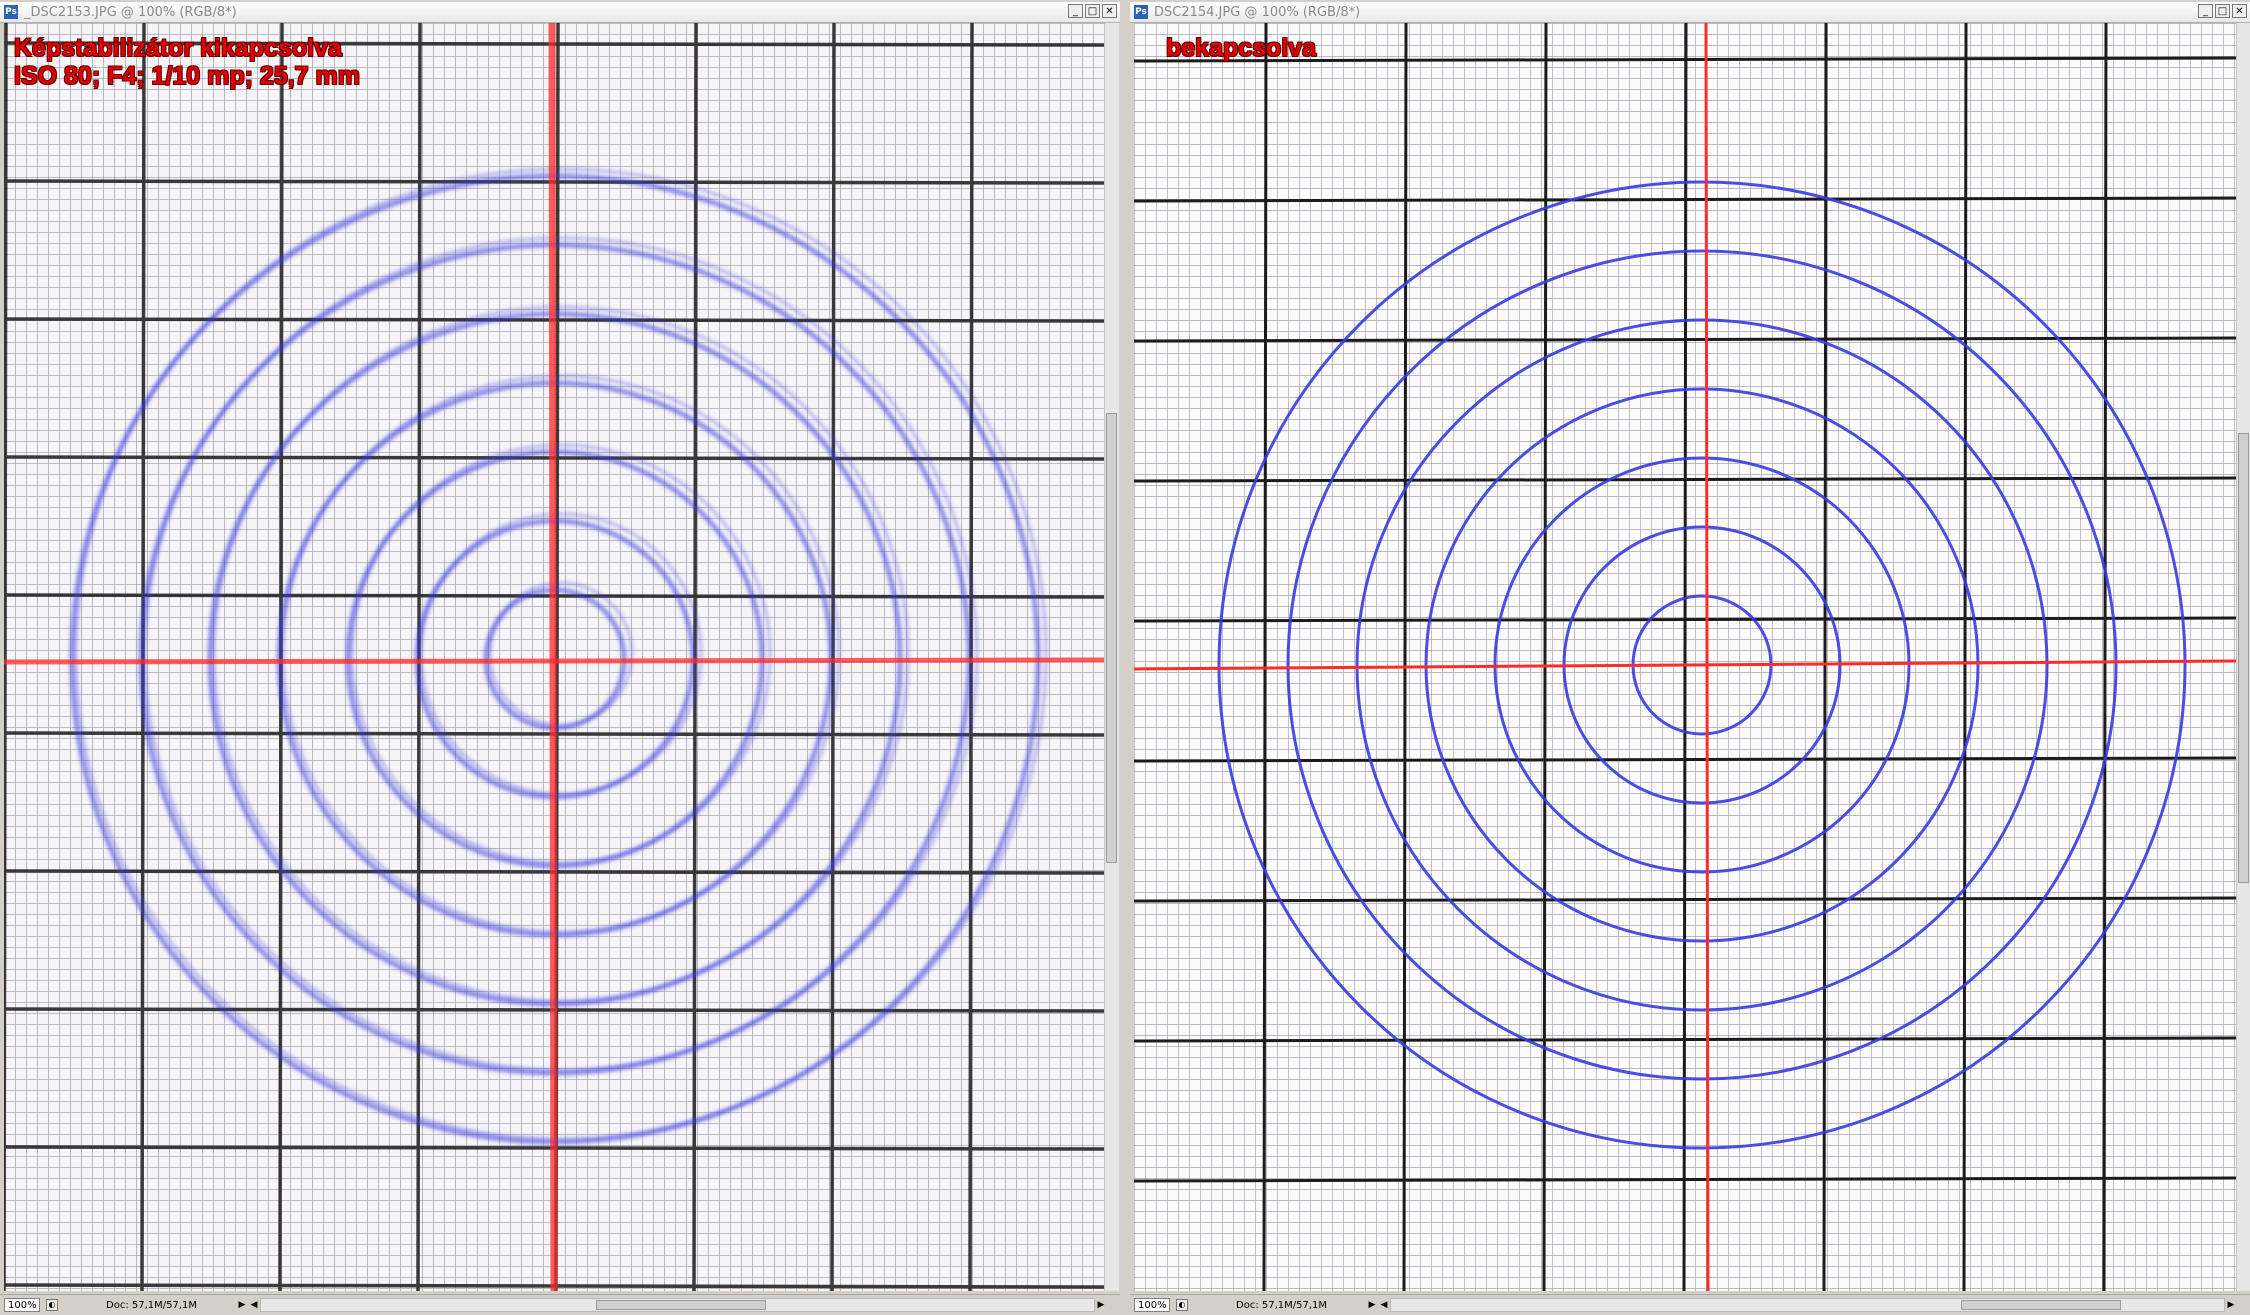 Image resolution: width=2250 pixels, height=1315 pixels. What do you see at coordinates (1807, 1305) in the screenshot?
I see `right-horizontal-scrollbar` at bounding box center [1807, 1305].